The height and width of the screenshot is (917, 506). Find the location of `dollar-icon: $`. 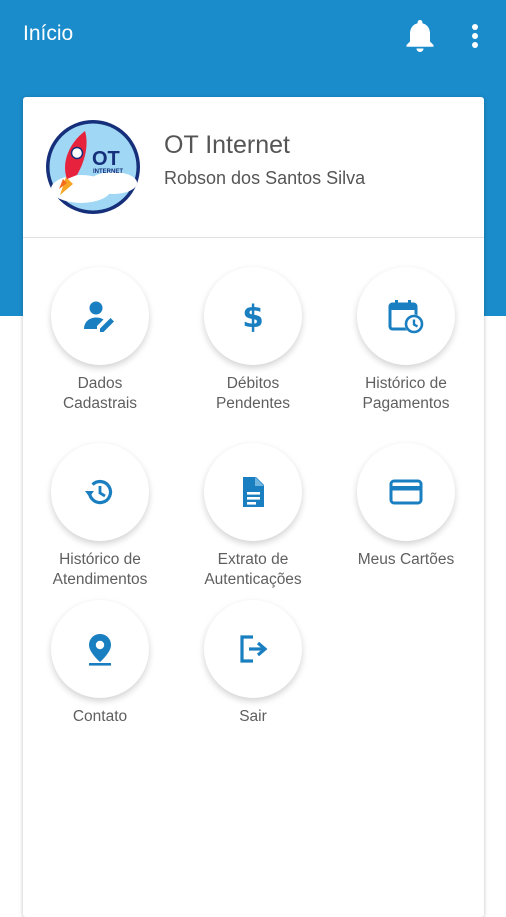

dollar-icon: $ is located at coordinates (253, 317).